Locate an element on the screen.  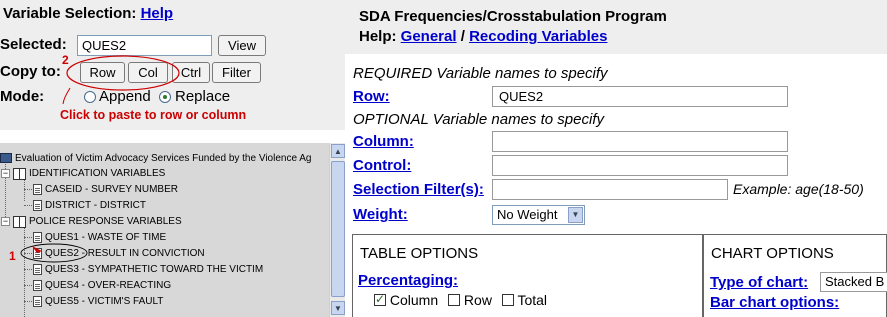
selection-filter-input is located at coordinates (610, 189).